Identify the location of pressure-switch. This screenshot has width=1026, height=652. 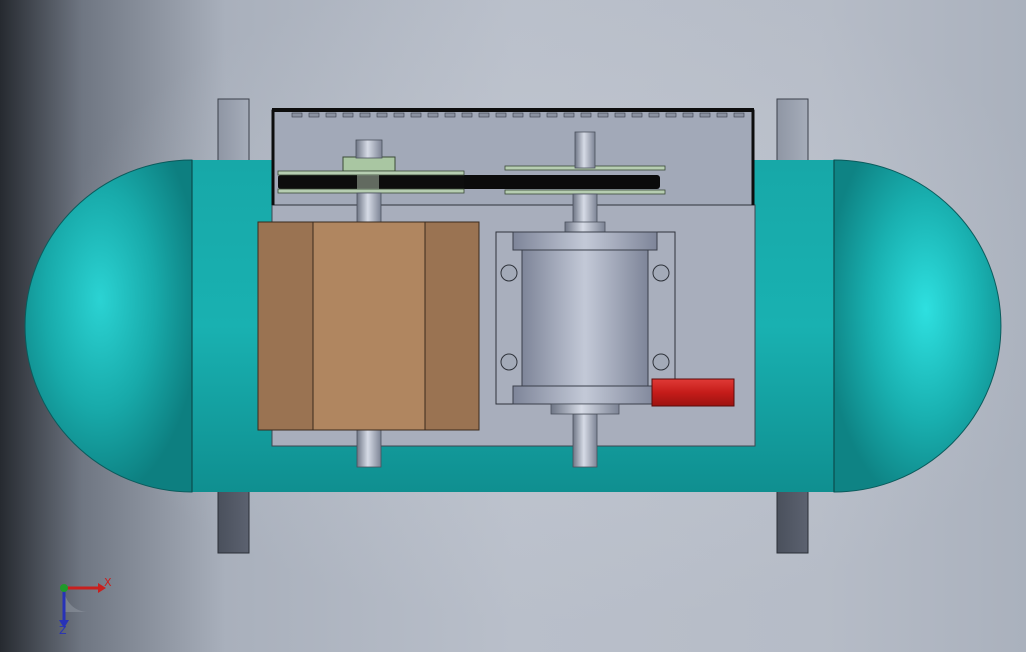
(693, 392).